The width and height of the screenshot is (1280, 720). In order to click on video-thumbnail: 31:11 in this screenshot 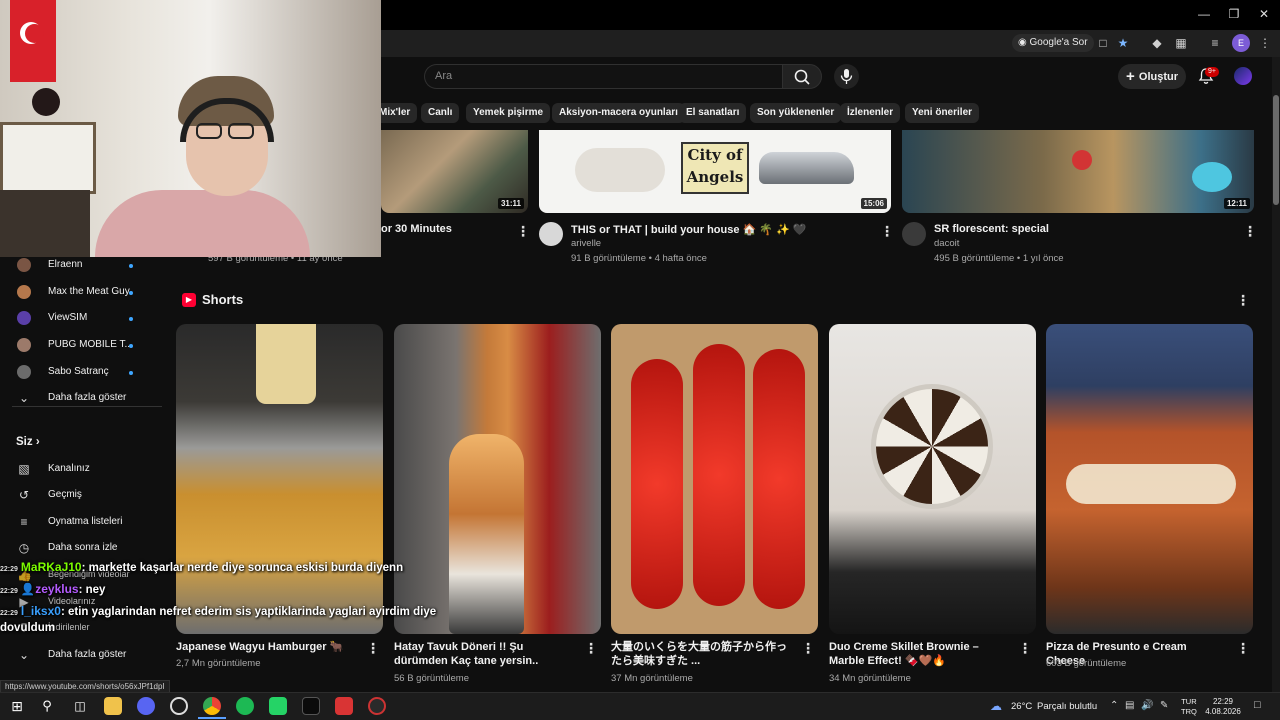, I will do `click(454, 171)`.